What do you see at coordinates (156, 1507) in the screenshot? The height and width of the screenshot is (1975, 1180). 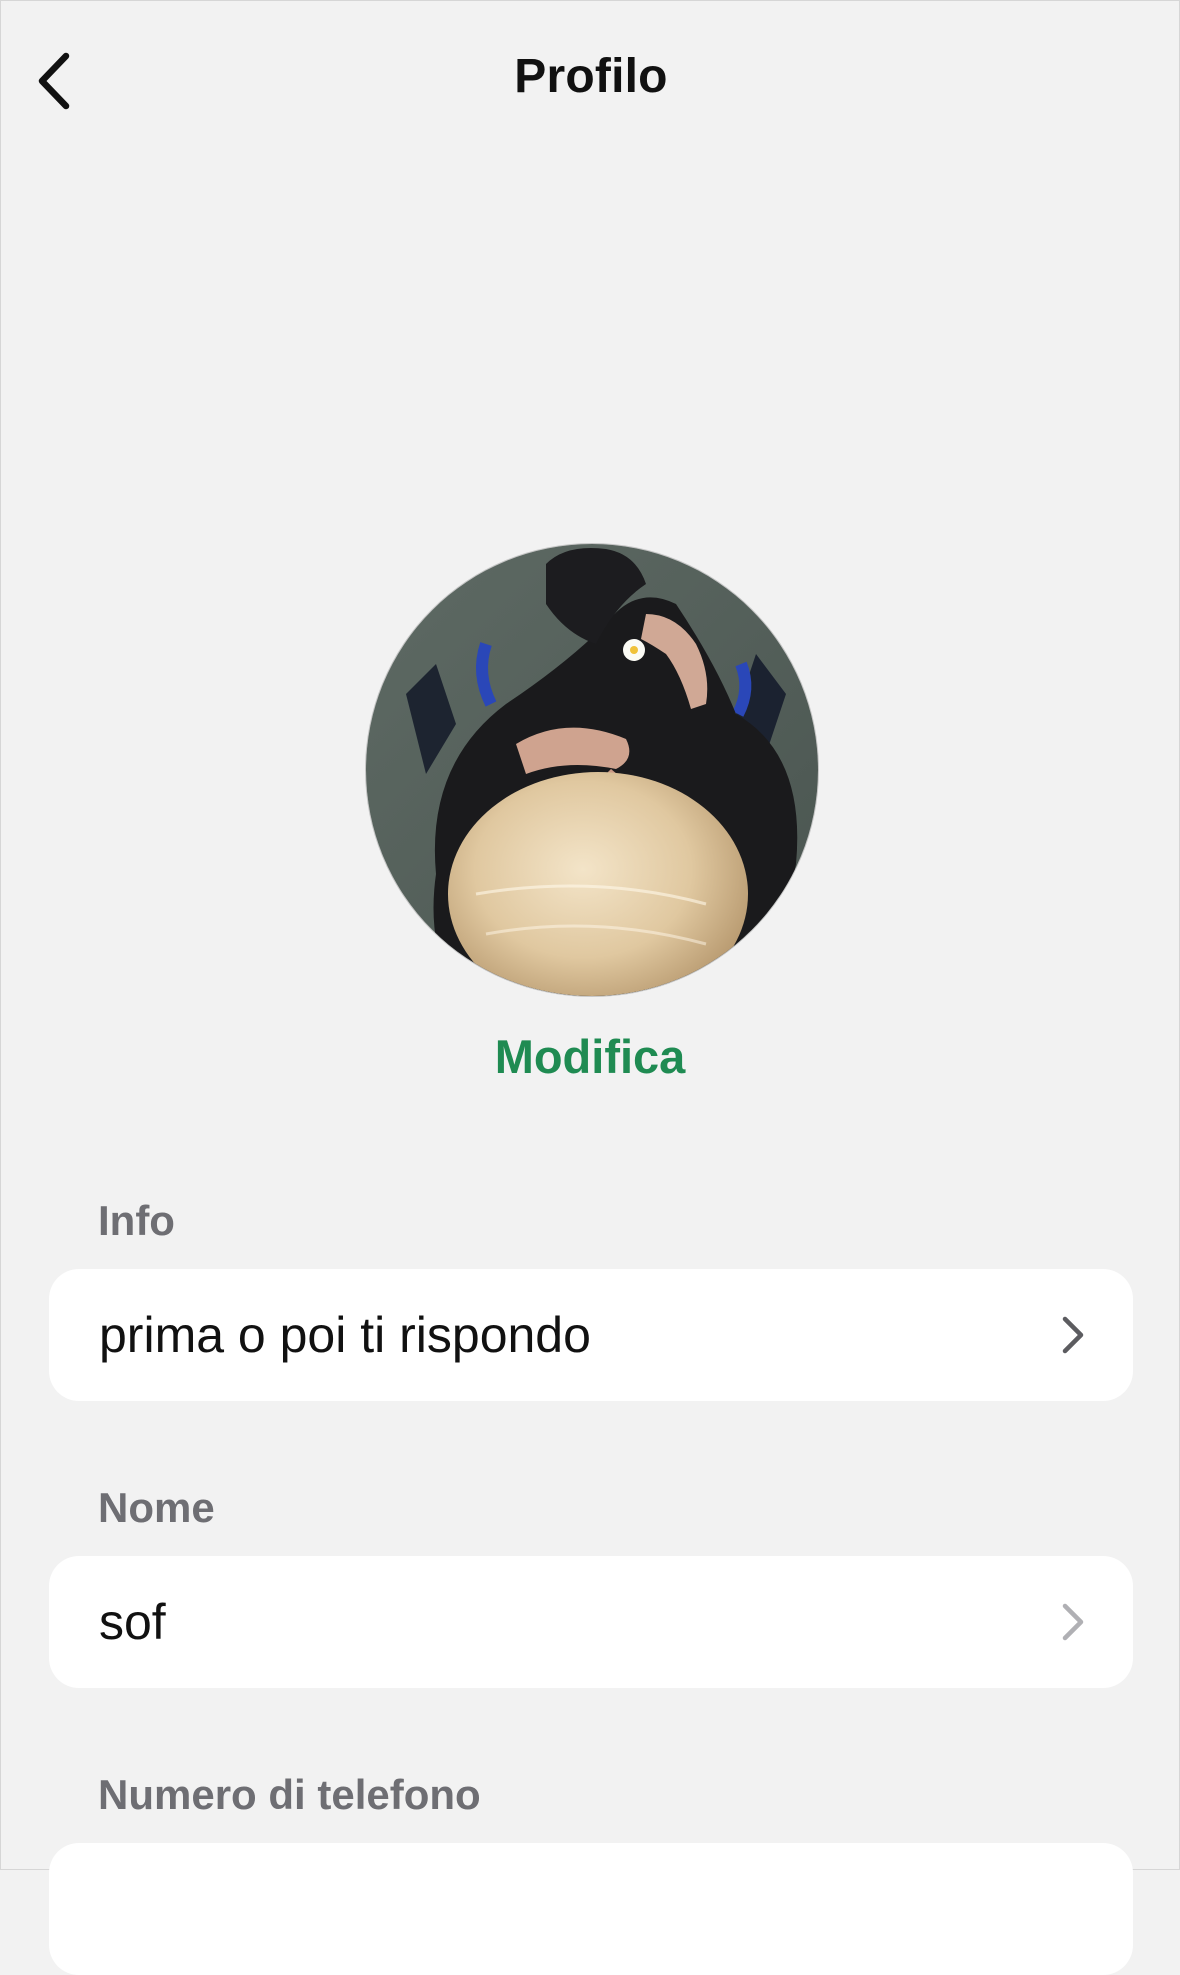 I see `name-section-label: Nome` at bounding box center [156, 1507].